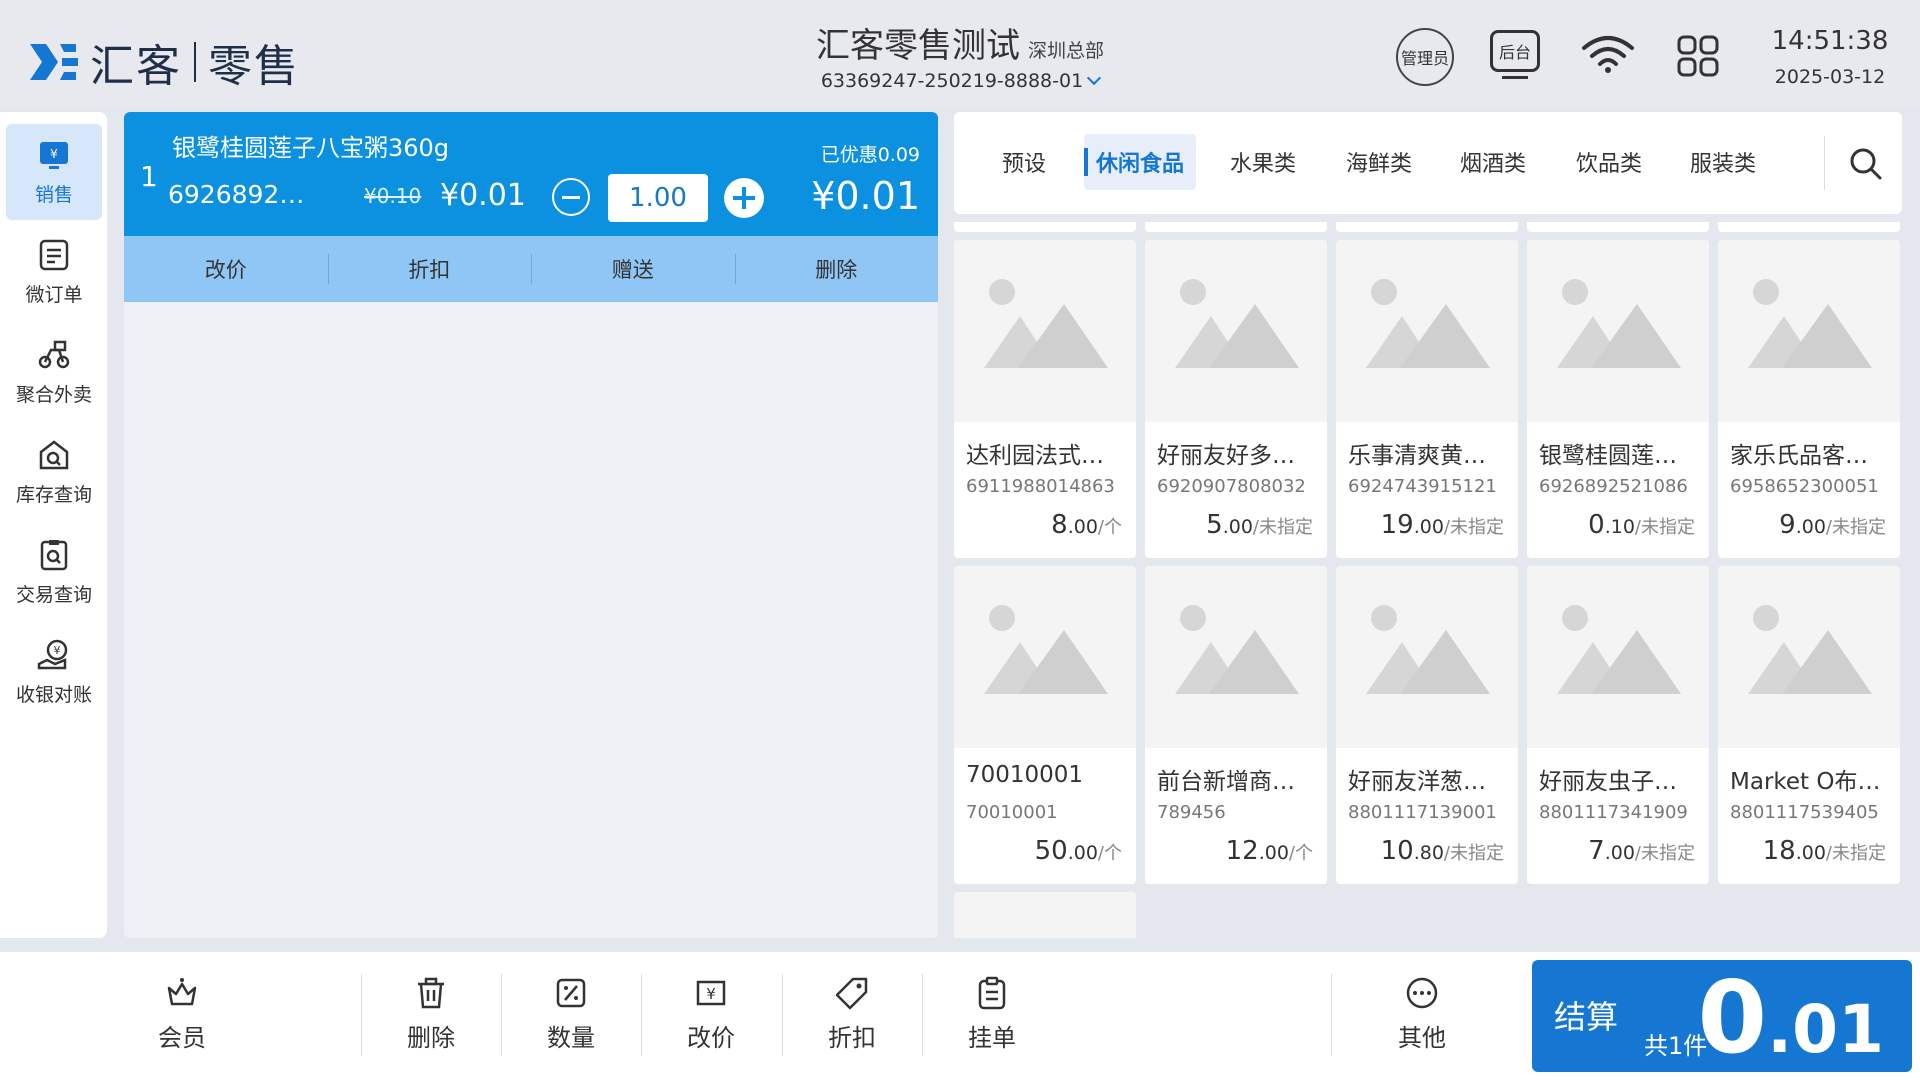 The height and width of the screenshot is (1080, 1920). What do you see at coordinates (1596, 525) in the screenshot?
I see `product-price-integer: 0` at bounding box center [1596, 525].